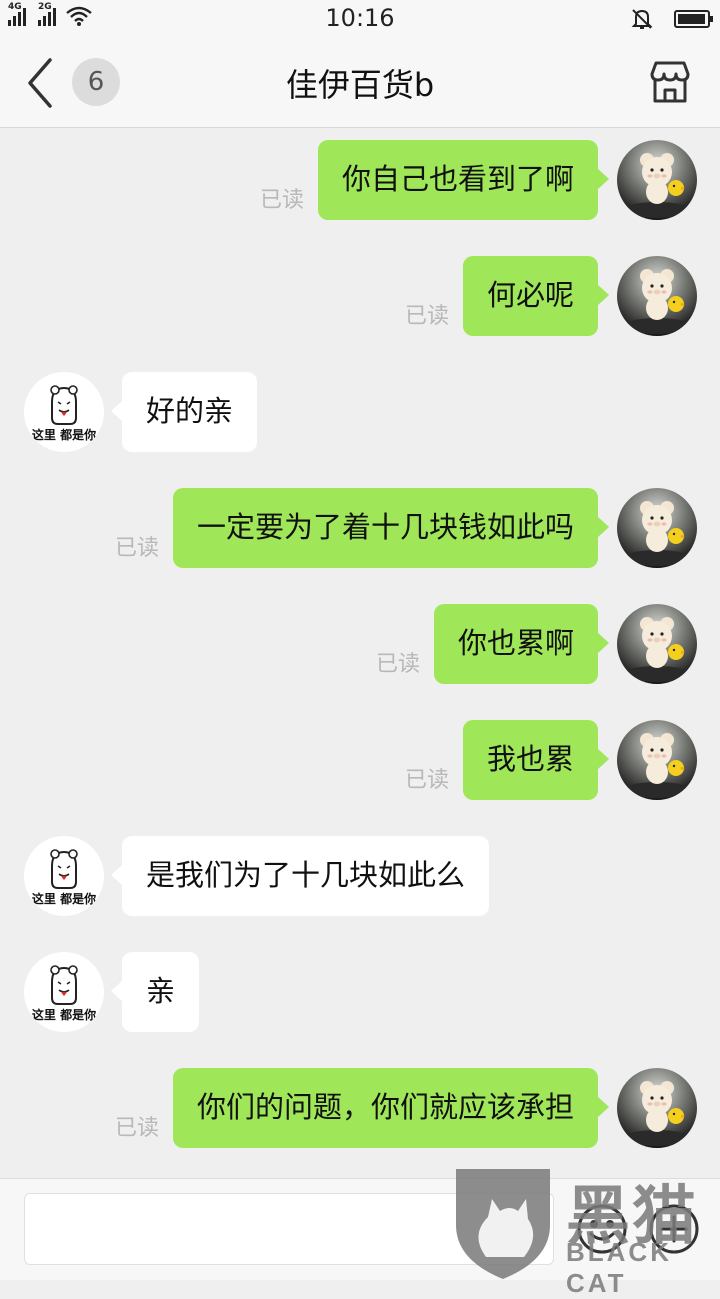 This screenshot has height=1299, width=720. I want to click on message-bubble: 我也累, so click(536, 760).